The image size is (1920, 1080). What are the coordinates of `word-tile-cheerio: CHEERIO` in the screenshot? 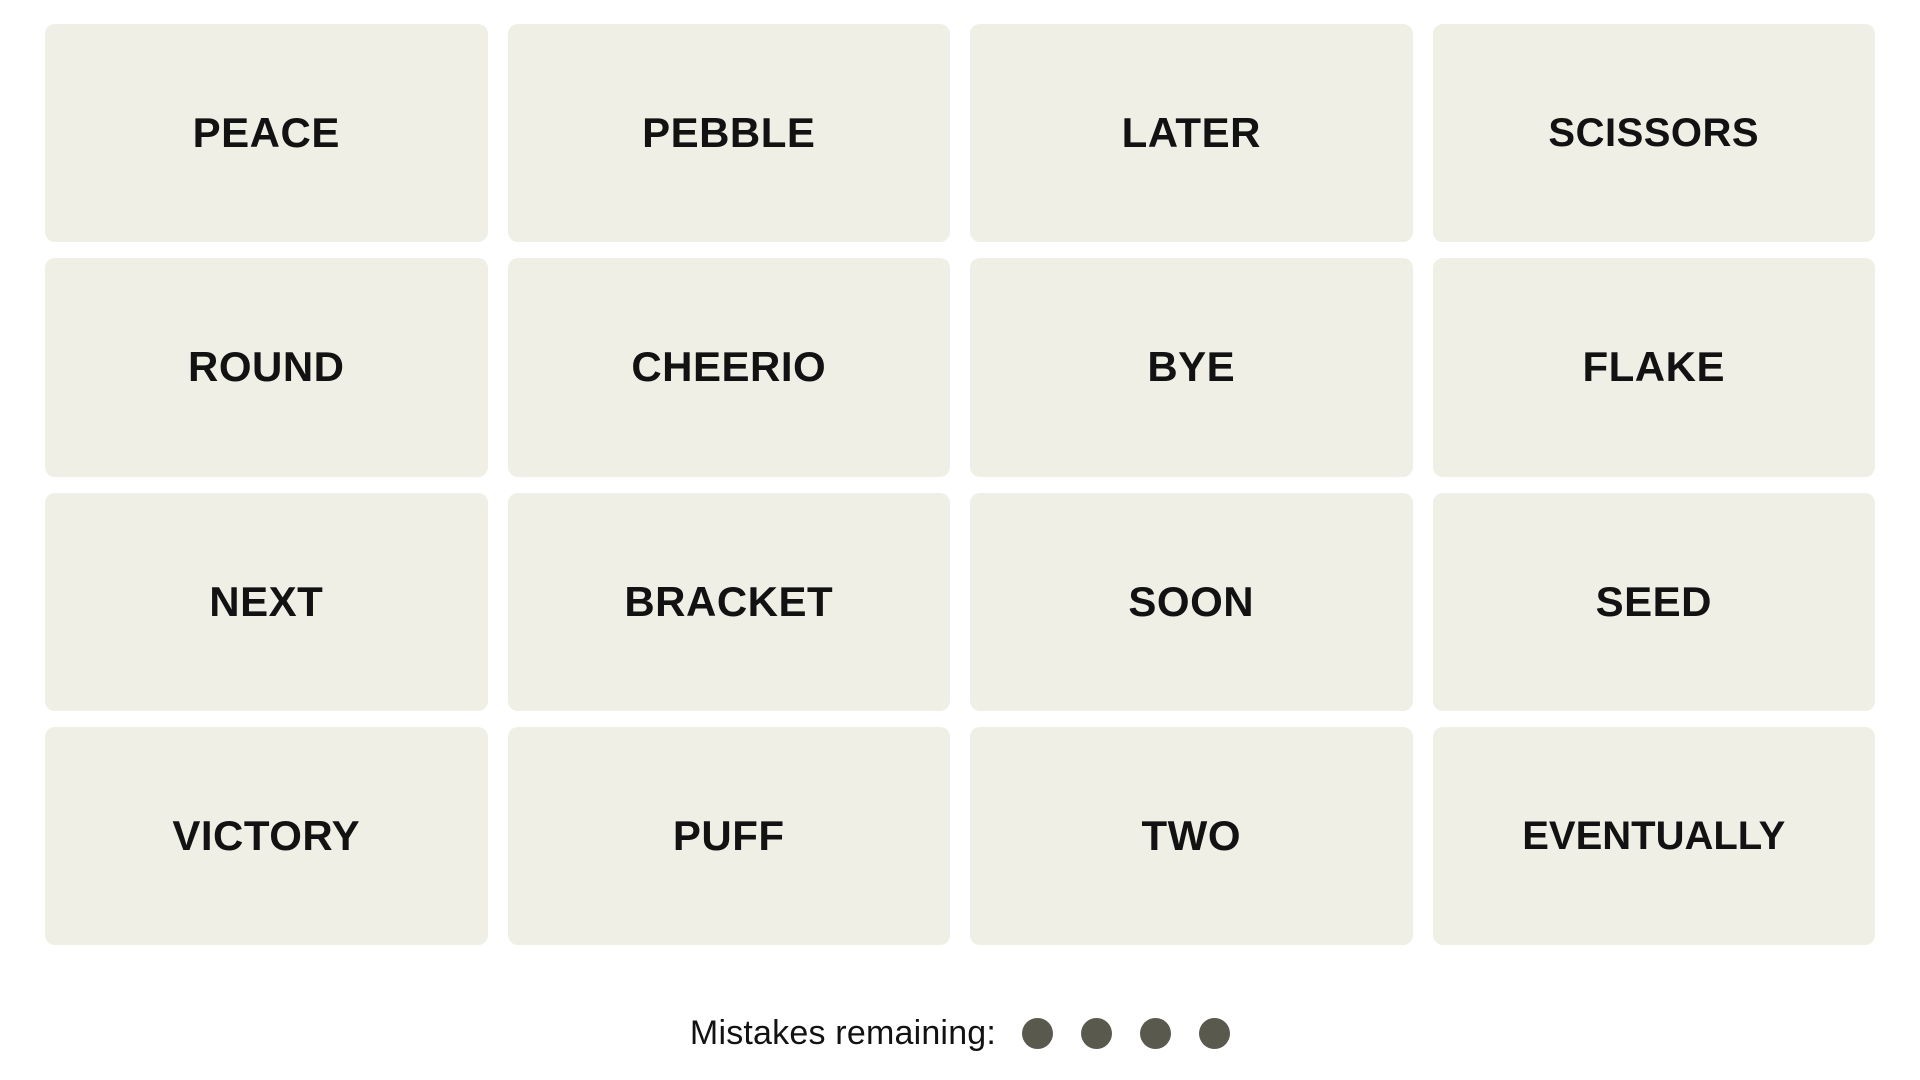 It's located at (728, 367).